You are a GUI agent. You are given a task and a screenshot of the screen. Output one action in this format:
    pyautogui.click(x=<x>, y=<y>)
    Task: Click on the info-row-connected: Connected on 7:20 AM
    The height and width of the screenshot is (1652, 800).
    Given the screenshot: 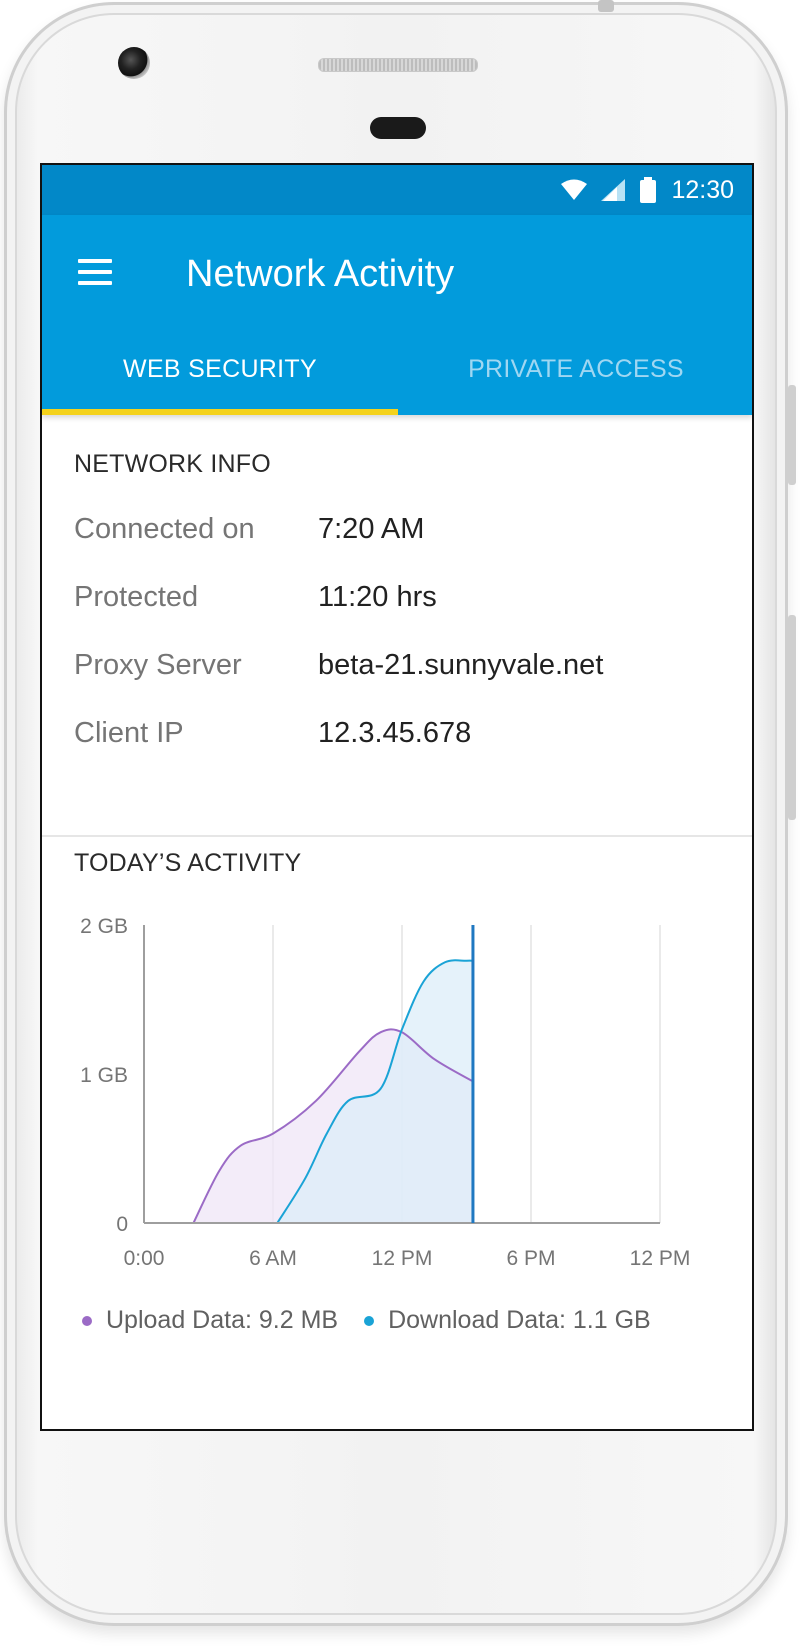 What is the action you would take?
    pyautogui.click(x=394, y=533)
    